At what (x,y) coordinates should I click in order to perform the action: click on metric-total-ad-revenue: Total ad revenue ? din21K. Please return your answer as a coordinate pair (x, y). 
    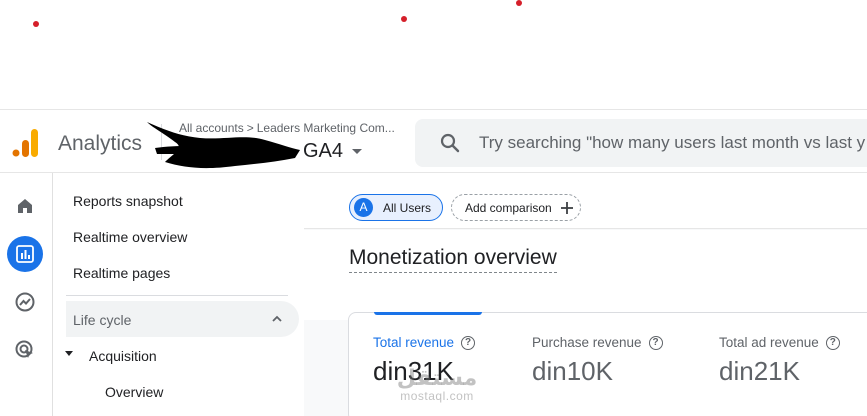
    Looking at the image, I should click on (779, 361).